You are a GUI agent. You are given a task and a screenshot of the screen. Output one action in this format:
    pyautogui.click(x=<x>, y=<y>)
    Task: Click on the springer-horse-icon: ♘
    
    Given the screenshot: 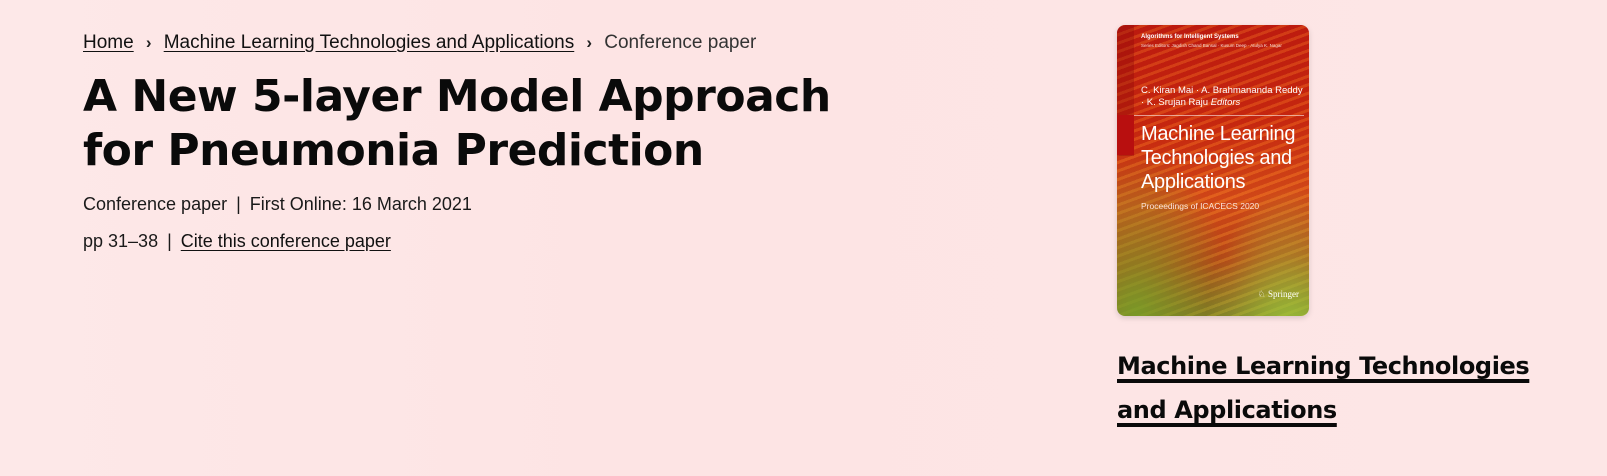 What is the action you would take?
    pyautogui.click(x=1261, y=294)
    